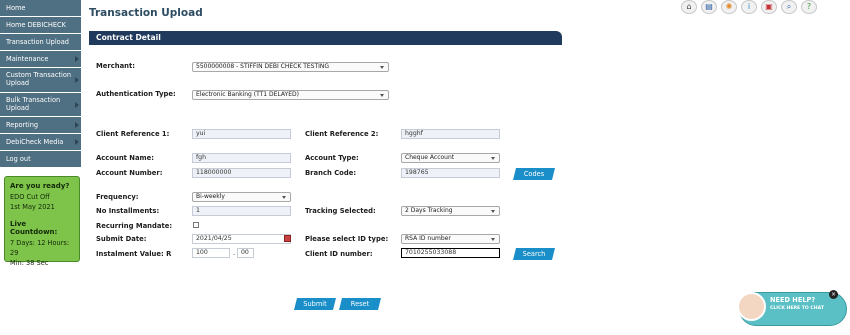  I want to click on sidebar-item-label: Home DEBICHECK, so click(36, 25).